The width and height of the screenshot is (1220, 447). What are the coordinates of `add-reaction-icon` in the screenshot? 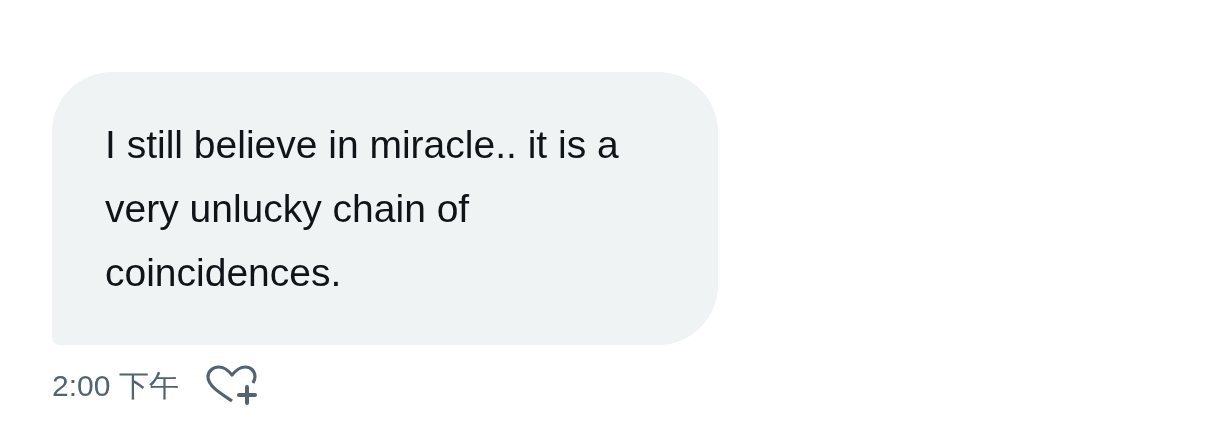 It's located at (231, 386).